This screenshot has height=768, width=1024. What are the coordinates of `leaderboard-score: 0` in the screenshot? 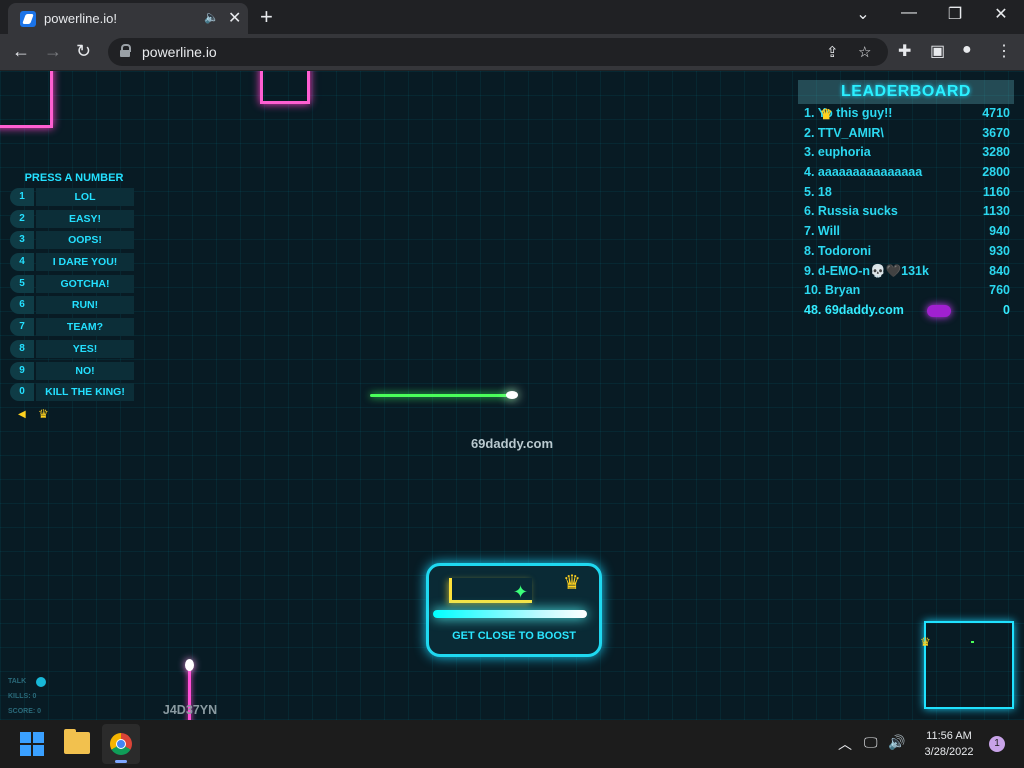 It's located at (1006, 309).